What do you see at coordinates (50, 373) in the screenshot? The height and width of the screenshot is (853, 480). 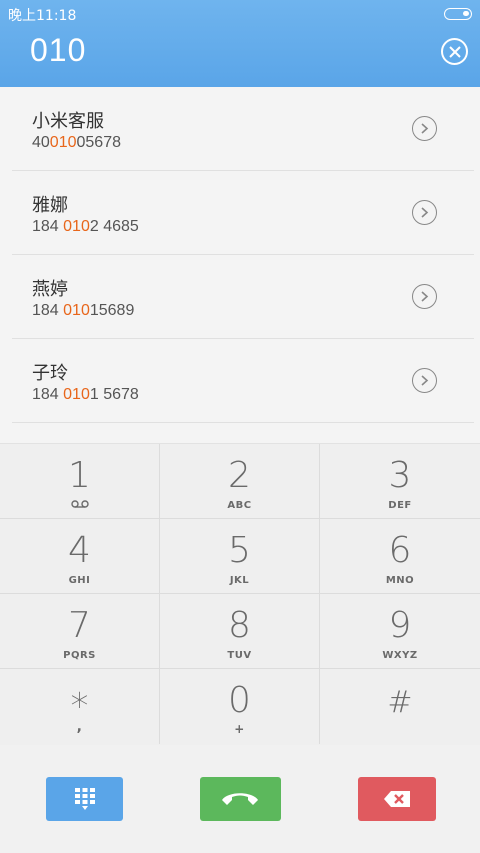 I see `contact-name: 子玲` at bounding box center [50, 373].